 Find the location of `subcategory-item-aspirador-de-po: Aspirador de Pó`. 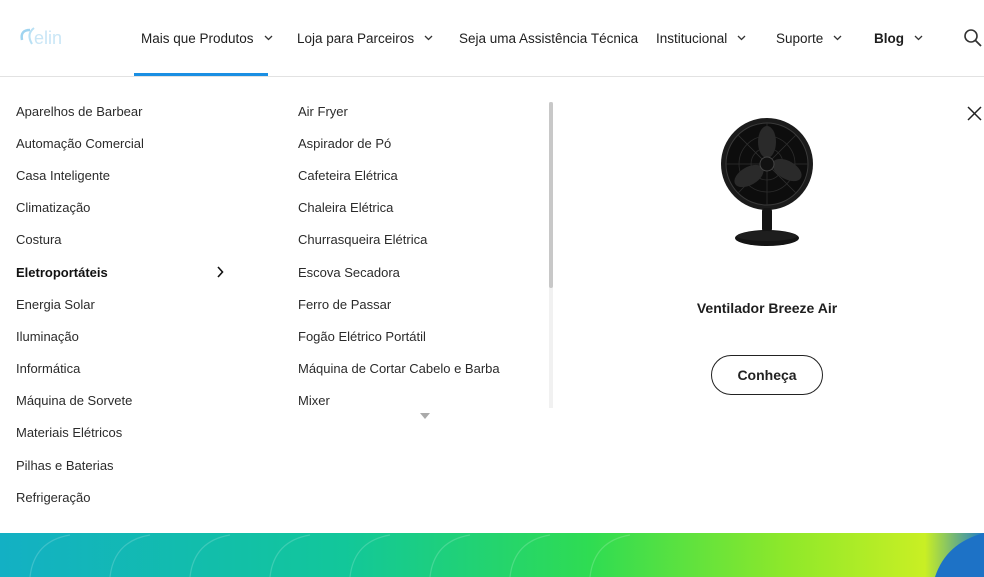

subcategory-item-aspirador-de-po: Aspirador de Pó is located at coordinates (423, 143).